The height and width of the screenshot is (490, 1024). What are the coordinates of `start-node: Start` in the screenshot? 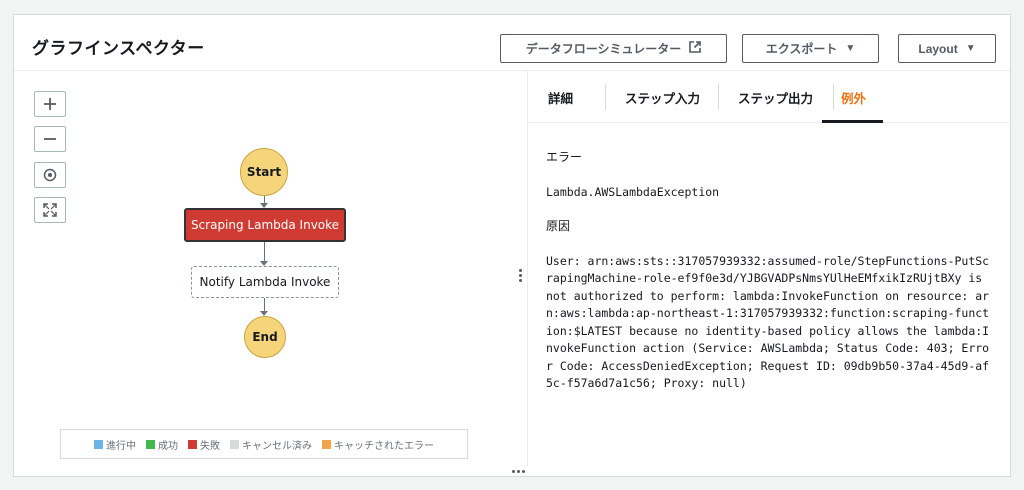 It's located at (264, 172).